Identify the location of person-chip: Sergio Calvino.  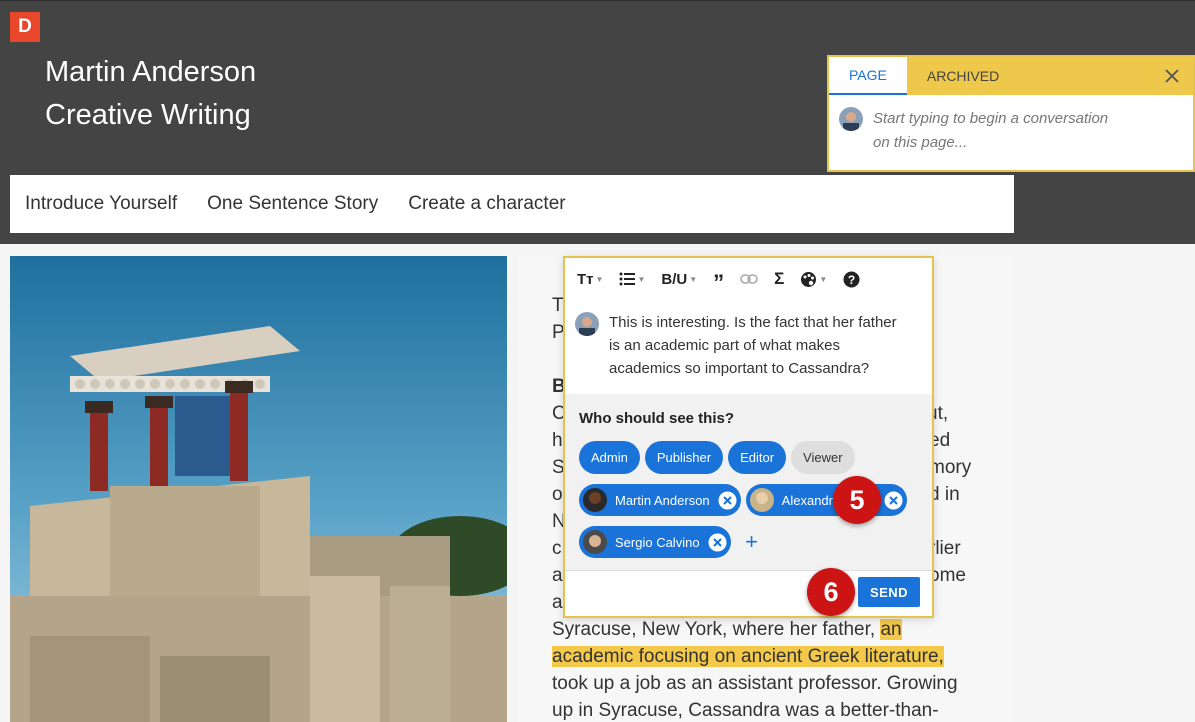
(655, 542).